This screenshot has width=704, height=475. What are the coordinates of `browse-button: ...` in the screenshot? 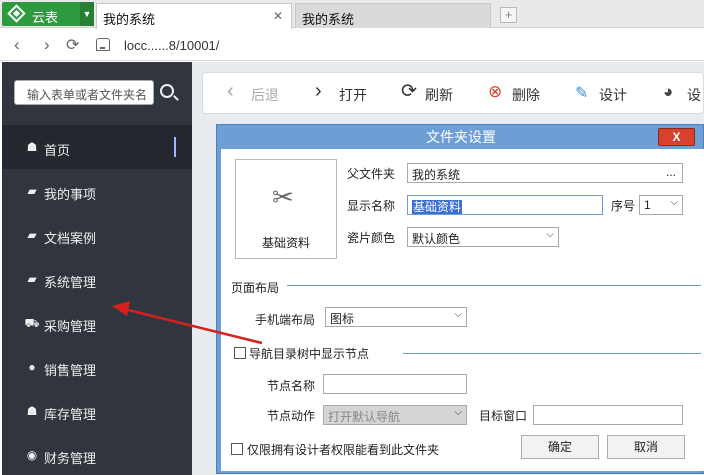 It's located at (671, 172).